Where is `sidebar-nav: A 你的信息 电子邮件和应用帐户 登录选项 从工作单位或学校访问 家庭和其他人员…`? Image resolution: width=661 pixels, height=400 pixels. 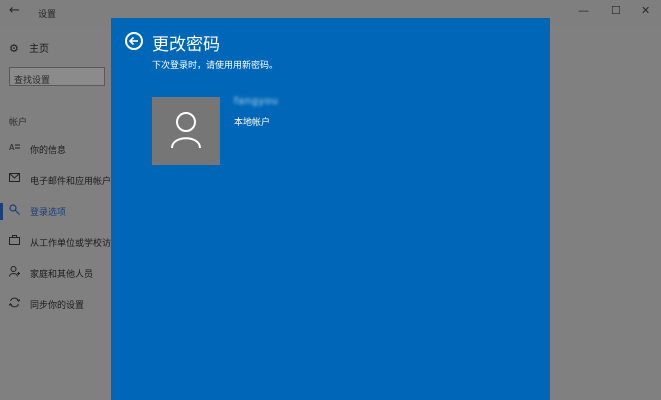
sidebar-nav: A 你的信息 电子邮件和应用帐户 登录选项 从工作单位或学校访问 家庭和其他人员… is located at coordinates (56, 227).